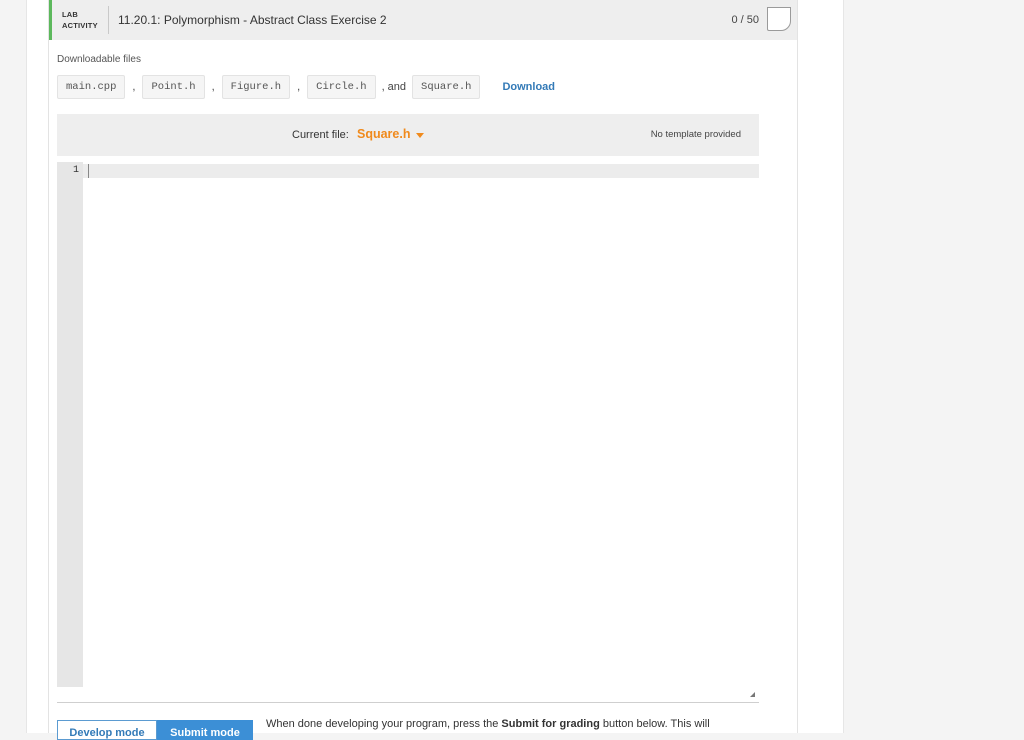 Image resolution: width=1024 pixels, height=740 pixels. Describe the element at coordinates (256, 87) in the screenshot. I see `file-figure-h: Figure.h` at that location.